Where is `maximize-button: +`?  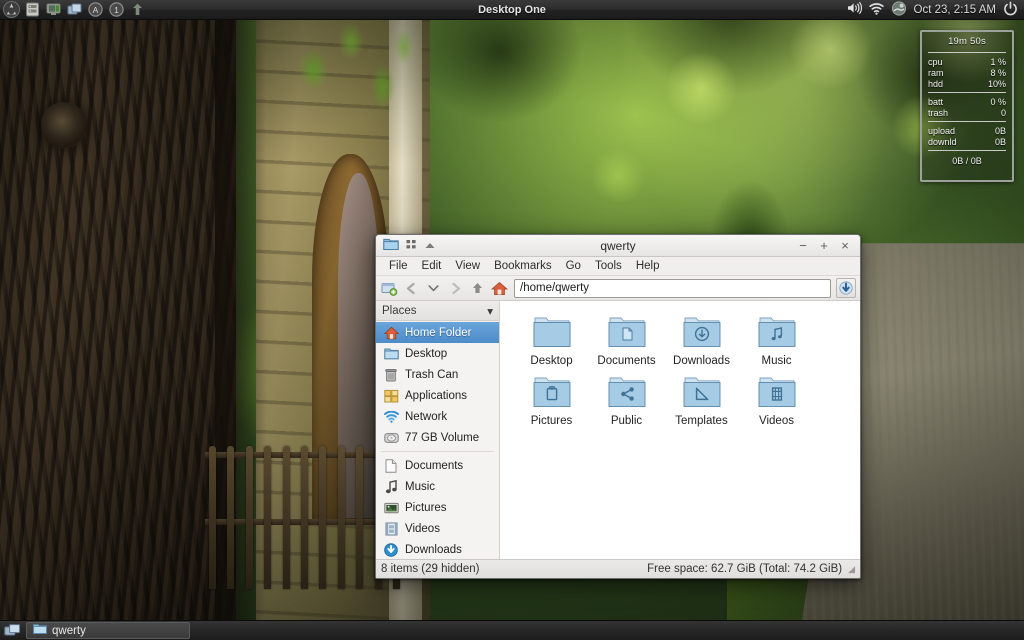 maximize-button: + is located at coordinates (824, 245).